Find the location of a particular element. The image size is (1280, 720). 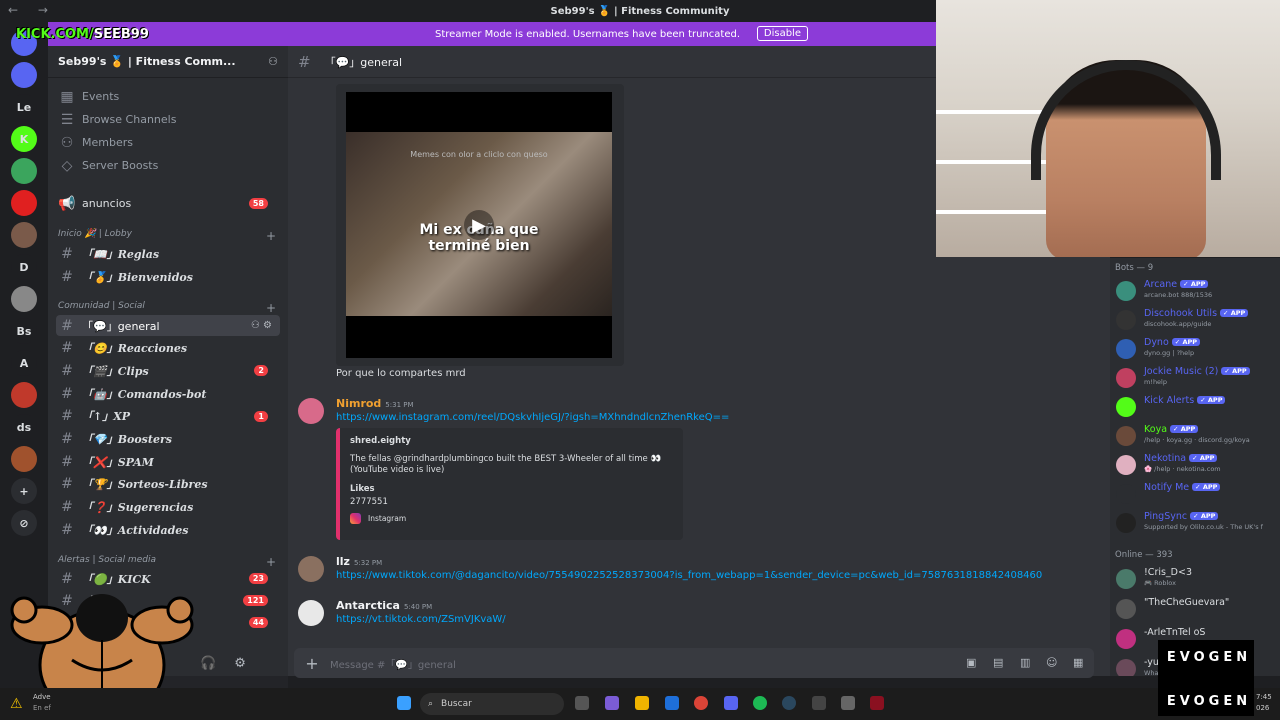

member-item: Discohook Utils ✓ APP discohook.app/guide is located at coordinates (1197, 320).